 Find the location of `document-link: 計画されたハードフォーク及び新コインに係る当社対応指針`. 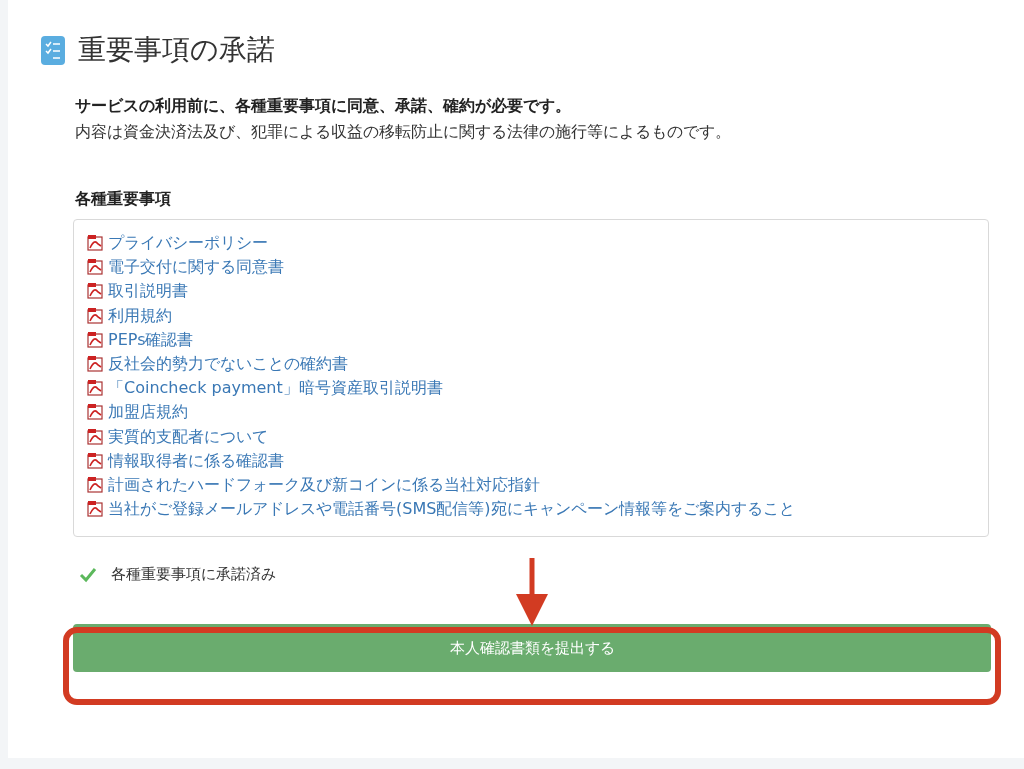

document-link: 計画されたハードフォーク及び新コインに係る当社対応指針 is located at coordinates (324, 484).